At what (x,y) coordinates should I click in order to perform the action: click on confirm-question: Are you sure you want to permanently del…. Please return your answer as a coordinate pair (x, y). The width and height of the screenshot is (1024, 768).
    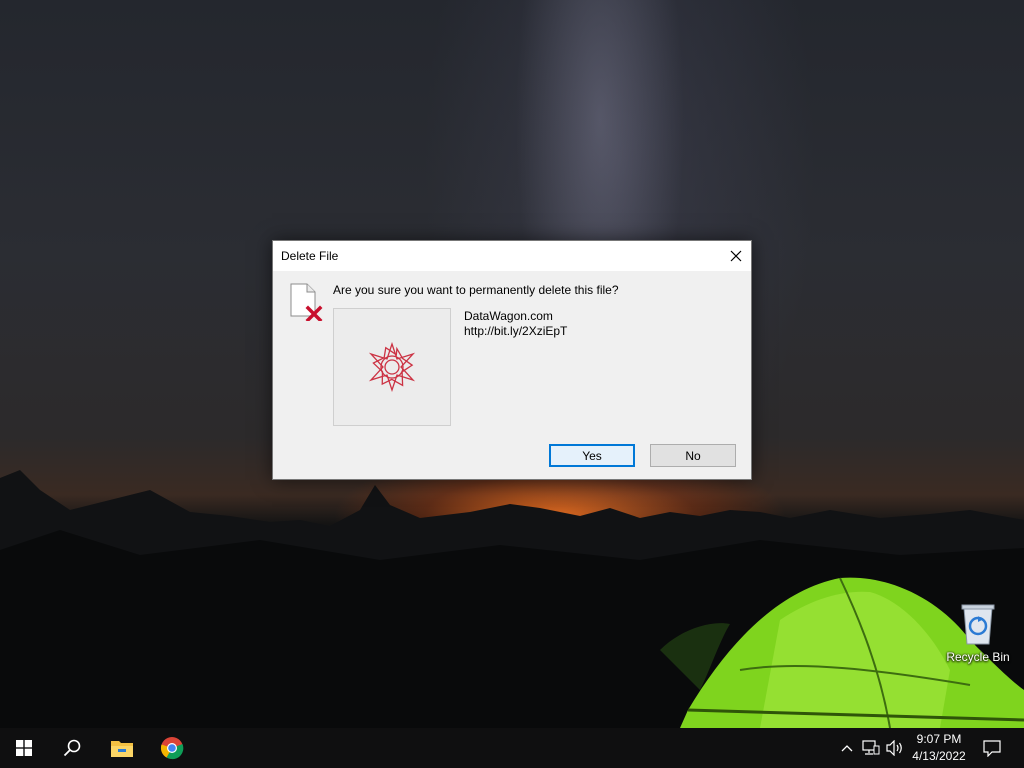
    Looking at the image, I should click on (476, 290).